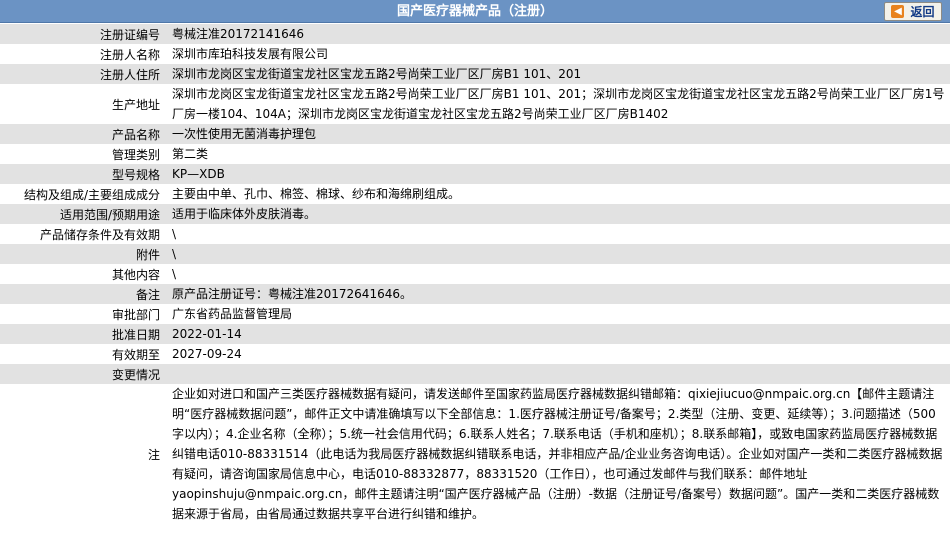  What do you see at coordinates (83, 234) in the screenshot?
I see `field-label: 产品储存条件及有效期` at bounding box center [83, 234].